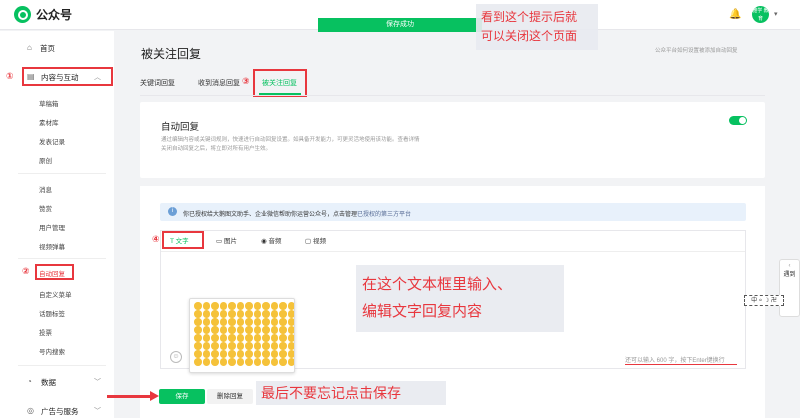 Image resolution: width=800 pixels, height=418 pixels. What do you see at coordinates (55, 294) in the screenshot?
I see `sidebar-item-custom-menu: 自定义菜单` at bounding box center [55, 294].